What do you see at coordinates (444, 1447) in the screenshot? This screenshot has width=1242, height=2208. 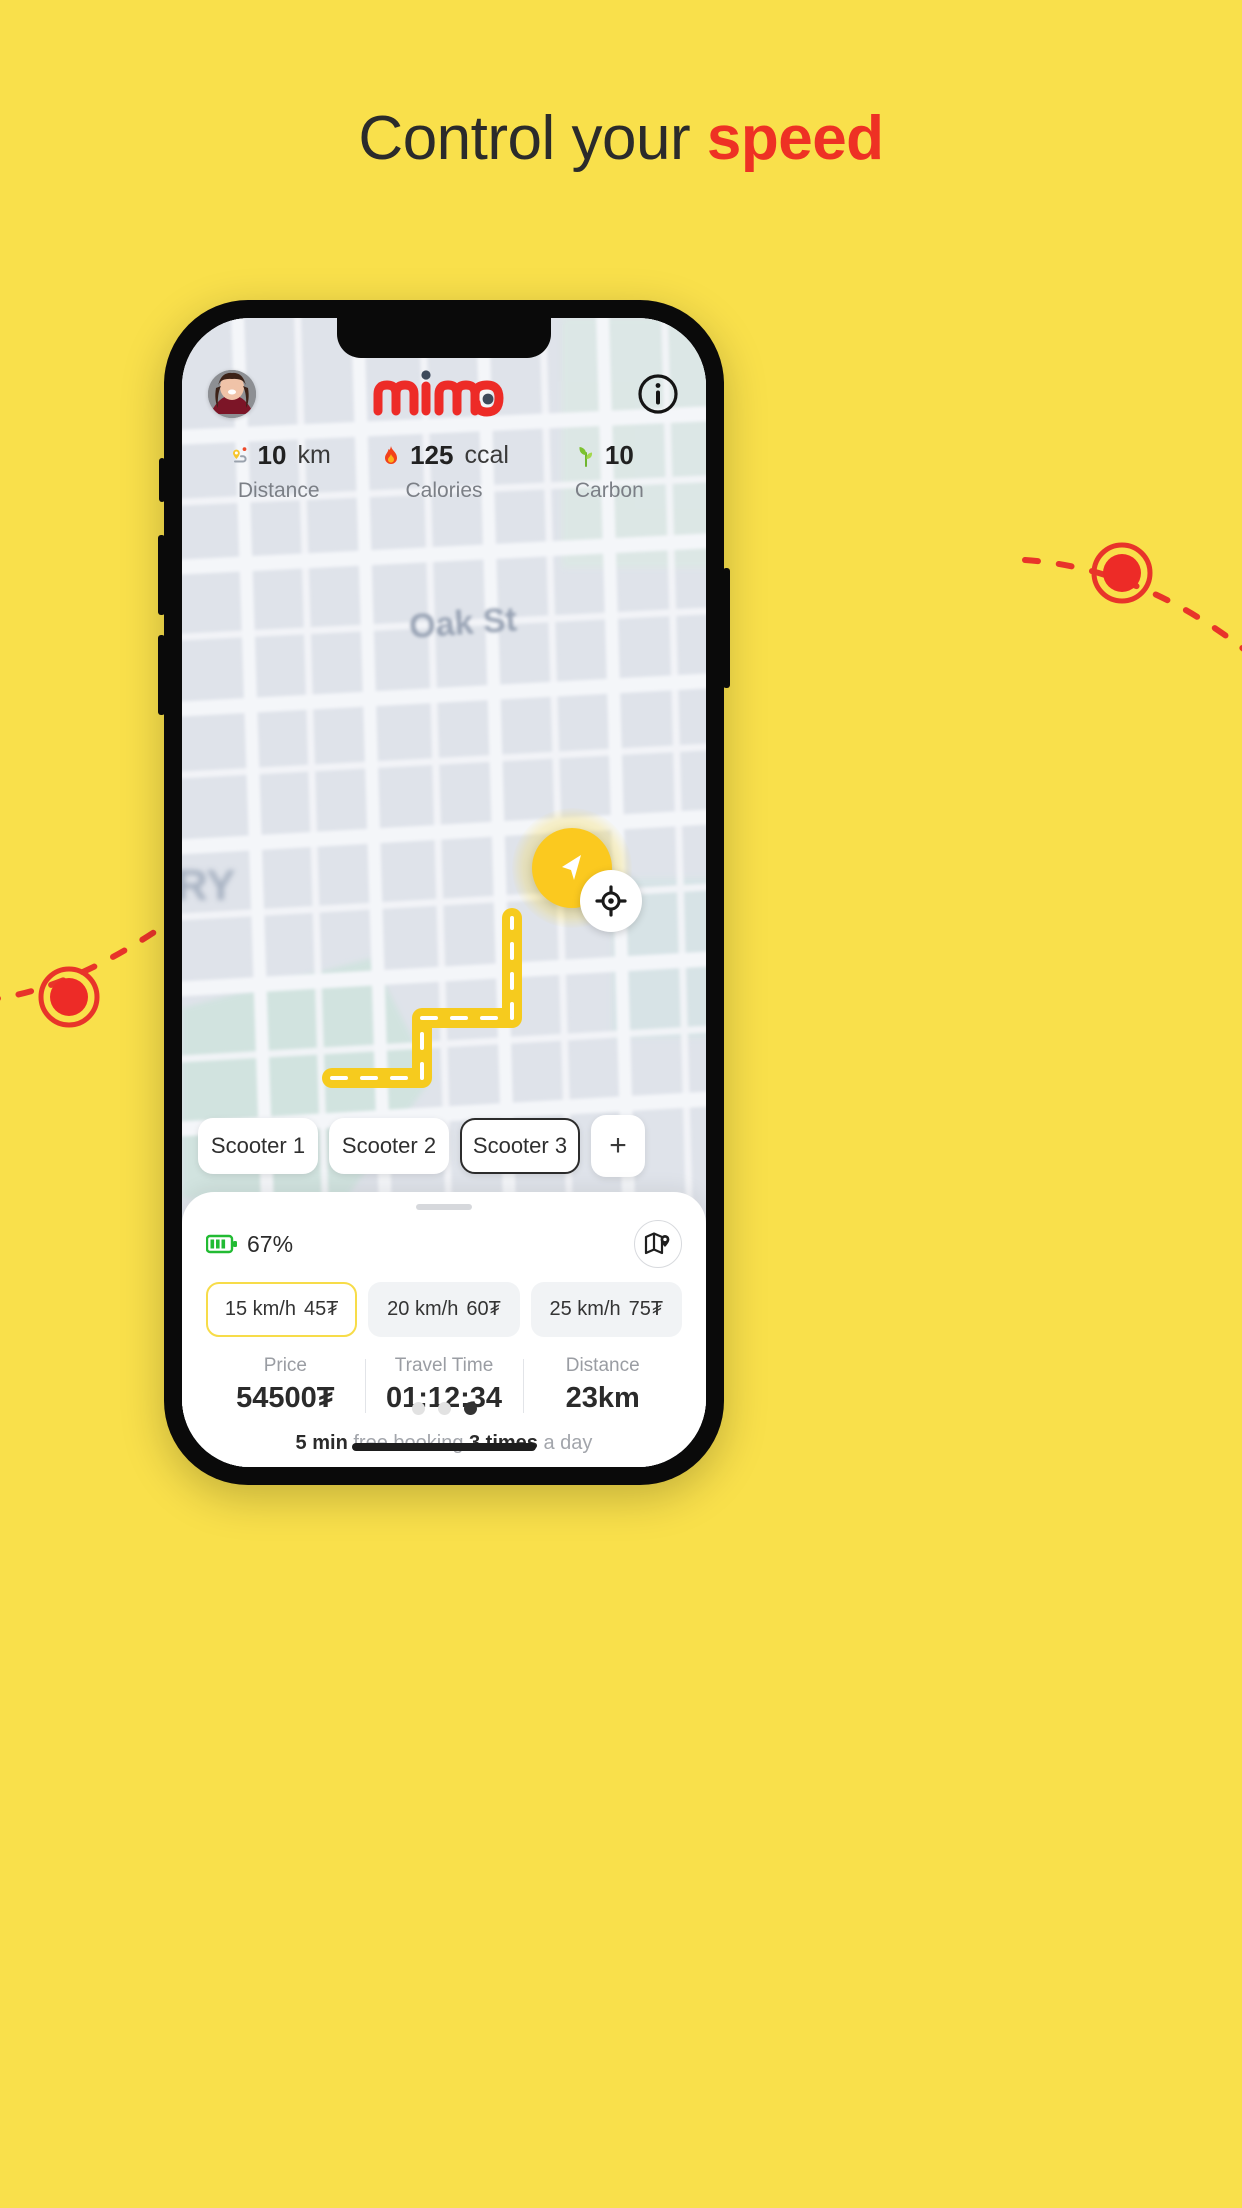 I see `home-indicator` at bounding box center [444, 1447].